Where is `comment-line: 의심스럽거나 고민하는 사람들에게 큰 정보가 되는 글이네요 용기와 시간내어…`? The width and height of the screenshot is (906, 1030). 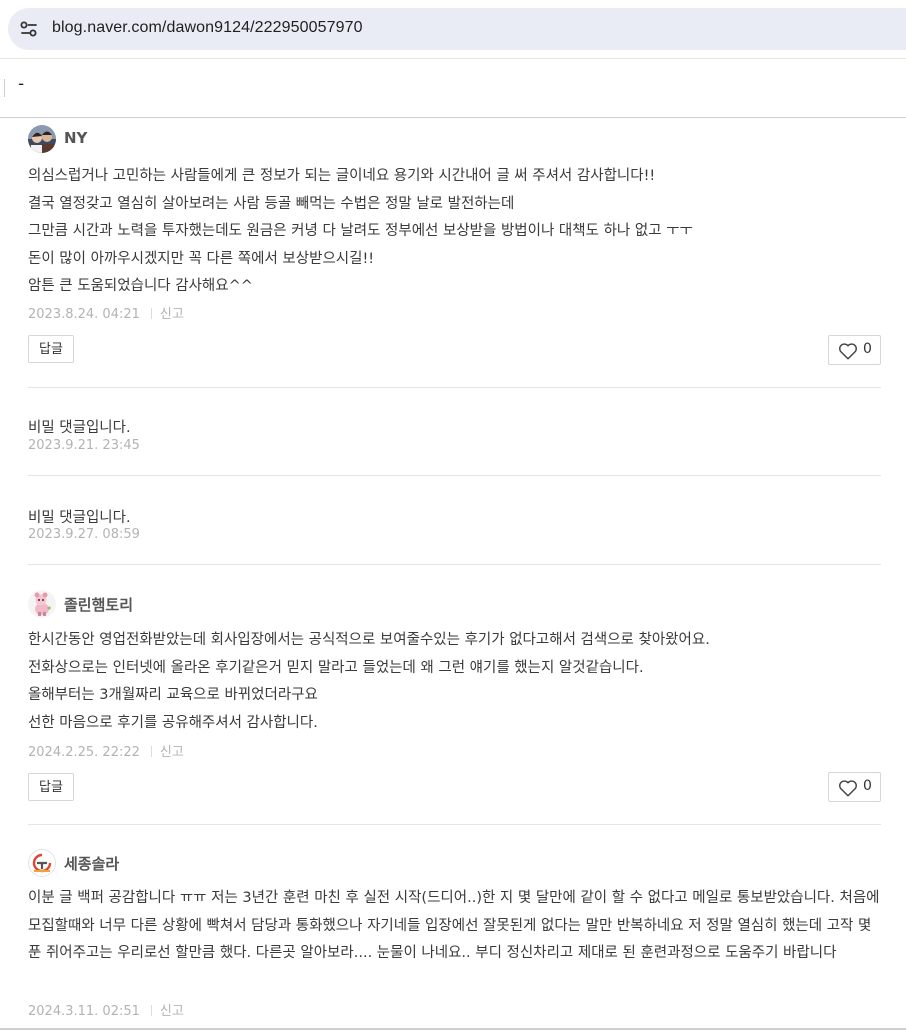 comment-line: 의심스럽거나 고민하는 사람들에게 큰 정보가 되는 글이네요 용기와 시간내어… is located at coordinates (342, 176).